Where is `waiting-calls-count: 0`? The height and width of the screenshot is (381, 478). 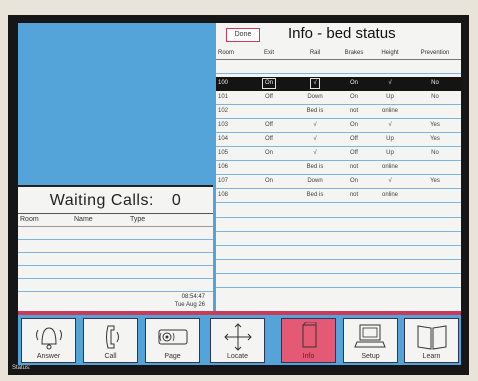 waiting-calls-count: 0 is located at coordinates (176, 200).